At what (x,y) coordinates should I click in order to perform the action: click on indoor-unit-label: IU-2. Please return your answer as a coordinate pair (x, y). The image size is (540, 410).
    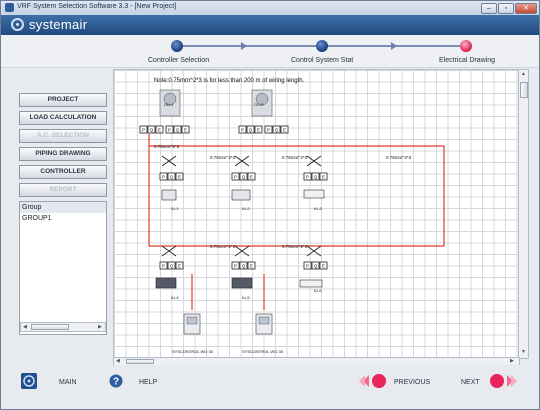
    Looking at the image, I should click on (246, 208).